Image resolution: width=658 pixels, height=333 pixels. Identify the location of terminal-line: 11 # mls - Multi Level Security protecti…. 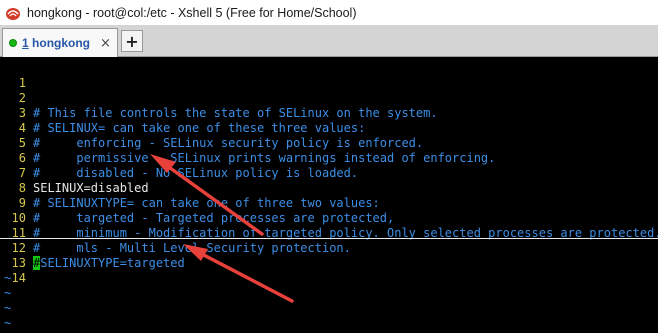
(329, 233).